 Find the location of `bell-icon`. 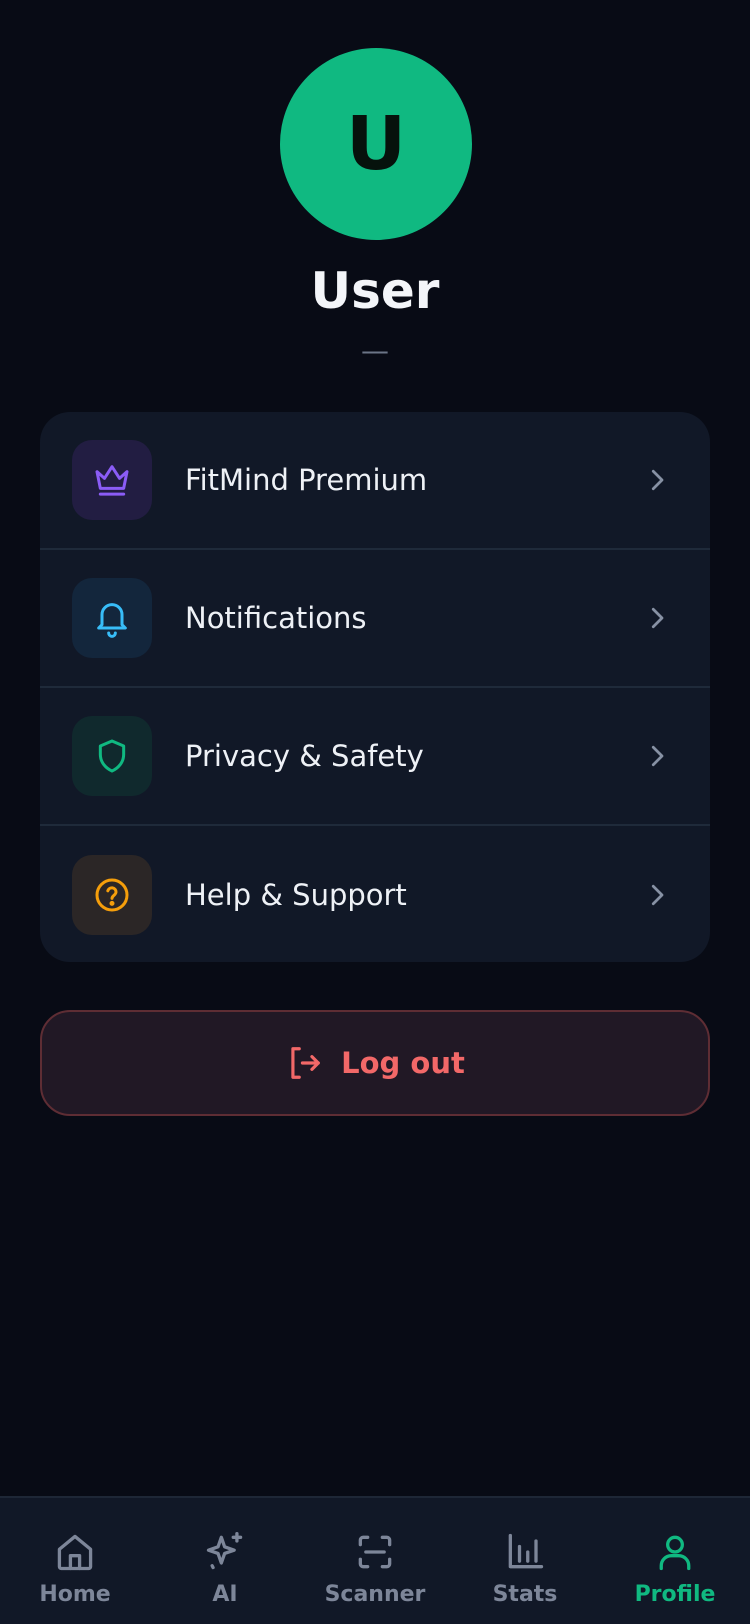

bell-icon is located at coordinates (112, 618).